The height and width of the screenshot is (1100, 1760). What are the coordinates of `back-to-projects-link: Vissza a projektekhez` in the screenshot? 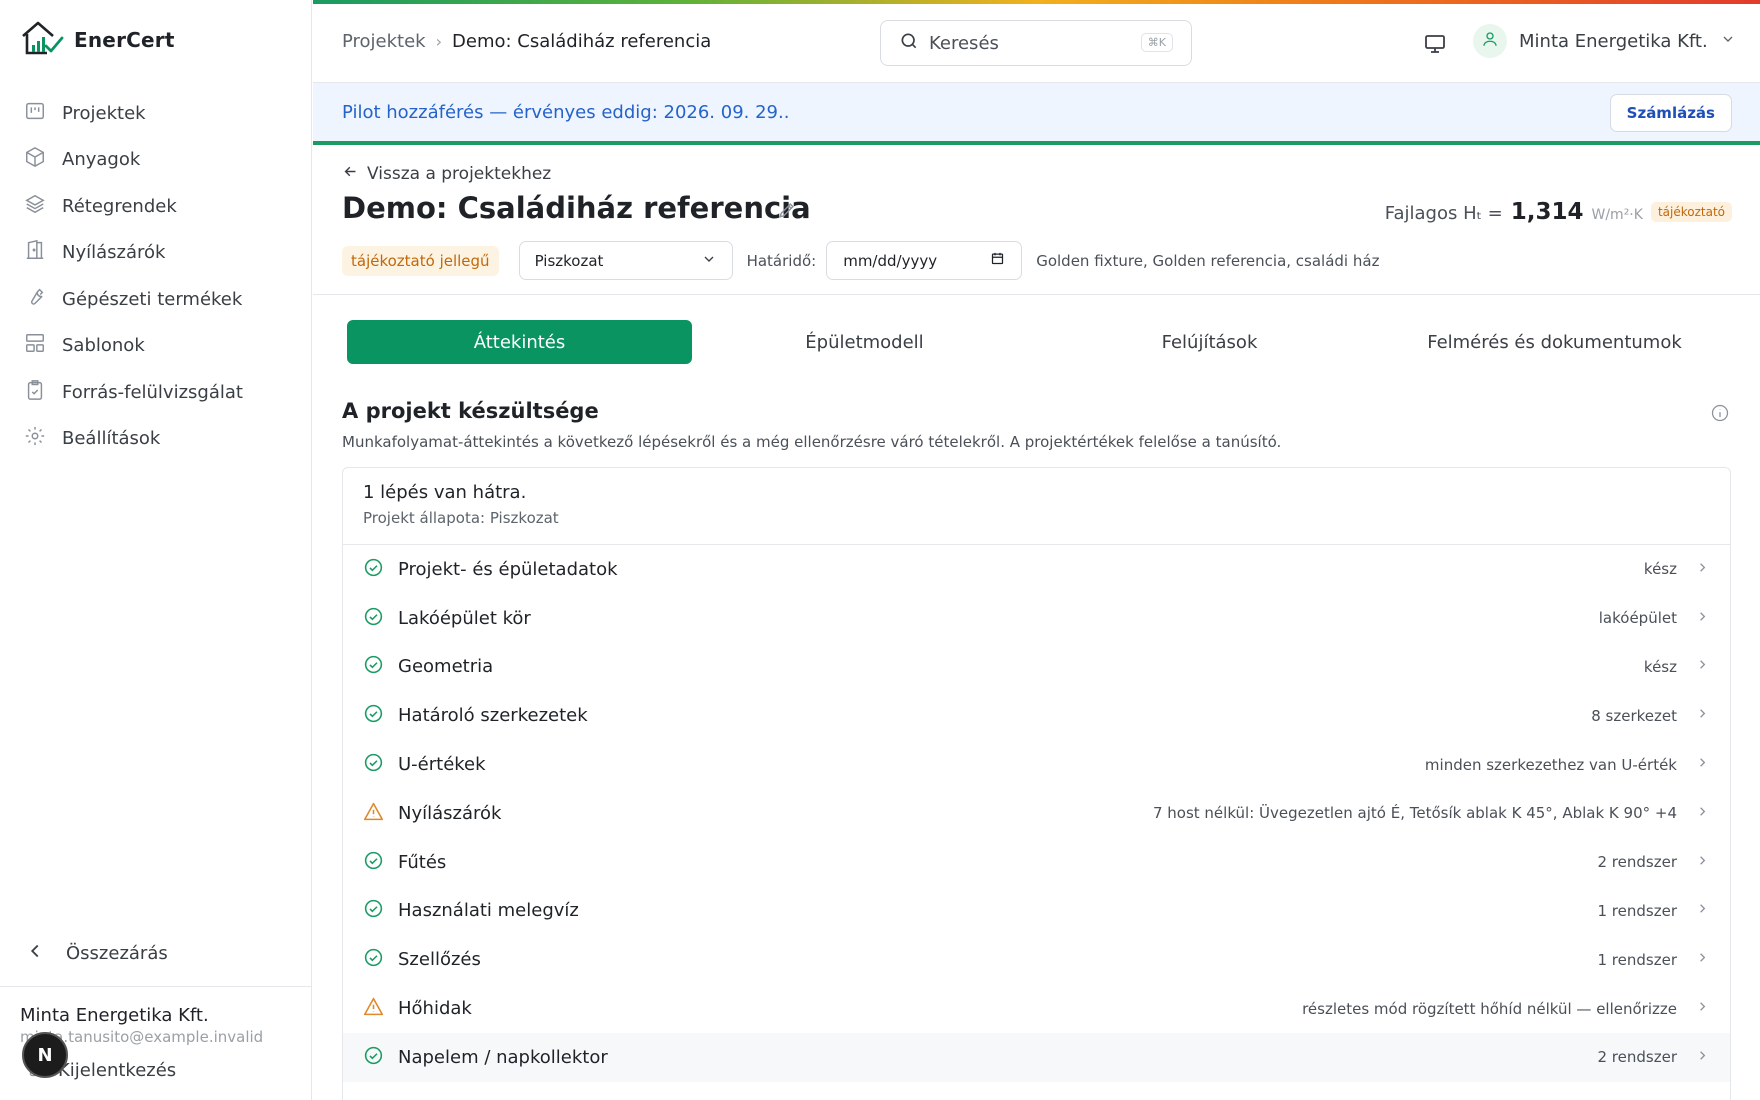 It's located at (446, 174).